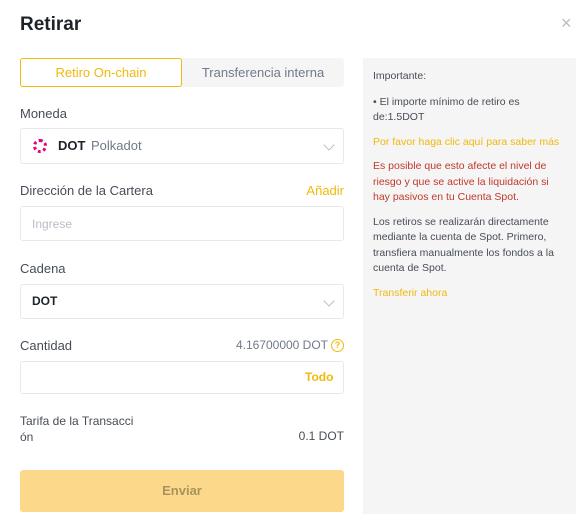 The height and width of the screenshot is (520, 581). I want to click on tab-internal-transfer: Transferencia interna, so click(263, 72).